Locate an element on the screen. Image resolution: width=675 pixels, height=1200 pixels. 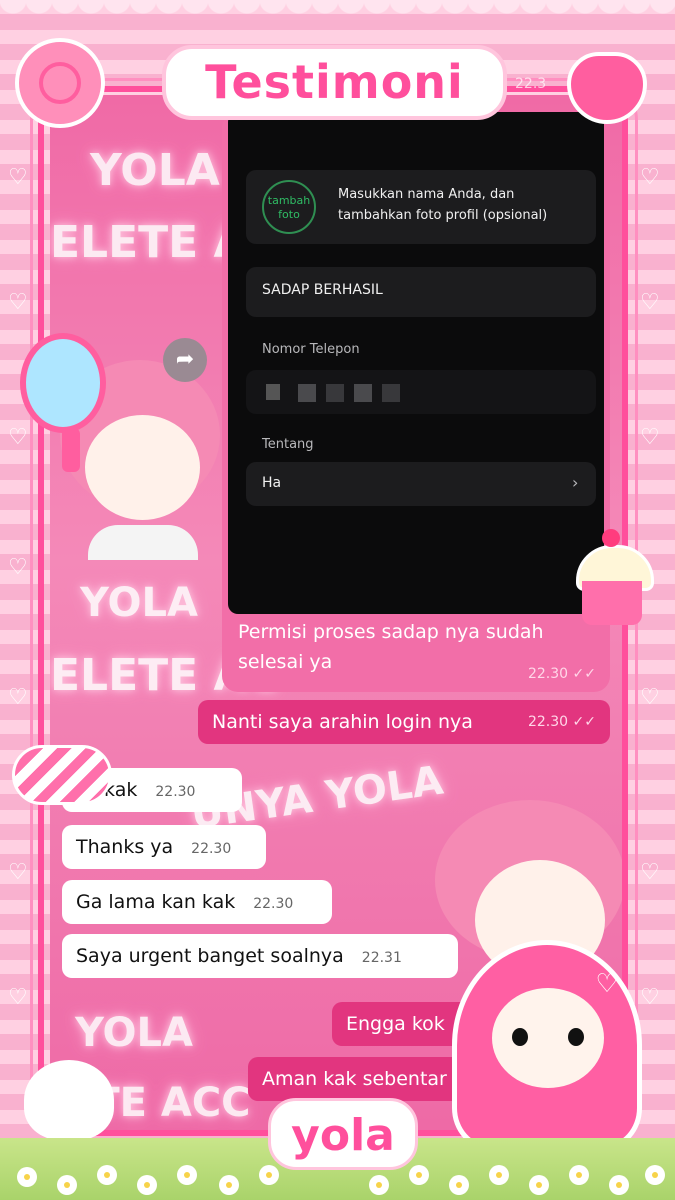
message-bubble-out: Nanti saya arahin login nya 22.30 ✓✓ is located at coordinates (404, 722).